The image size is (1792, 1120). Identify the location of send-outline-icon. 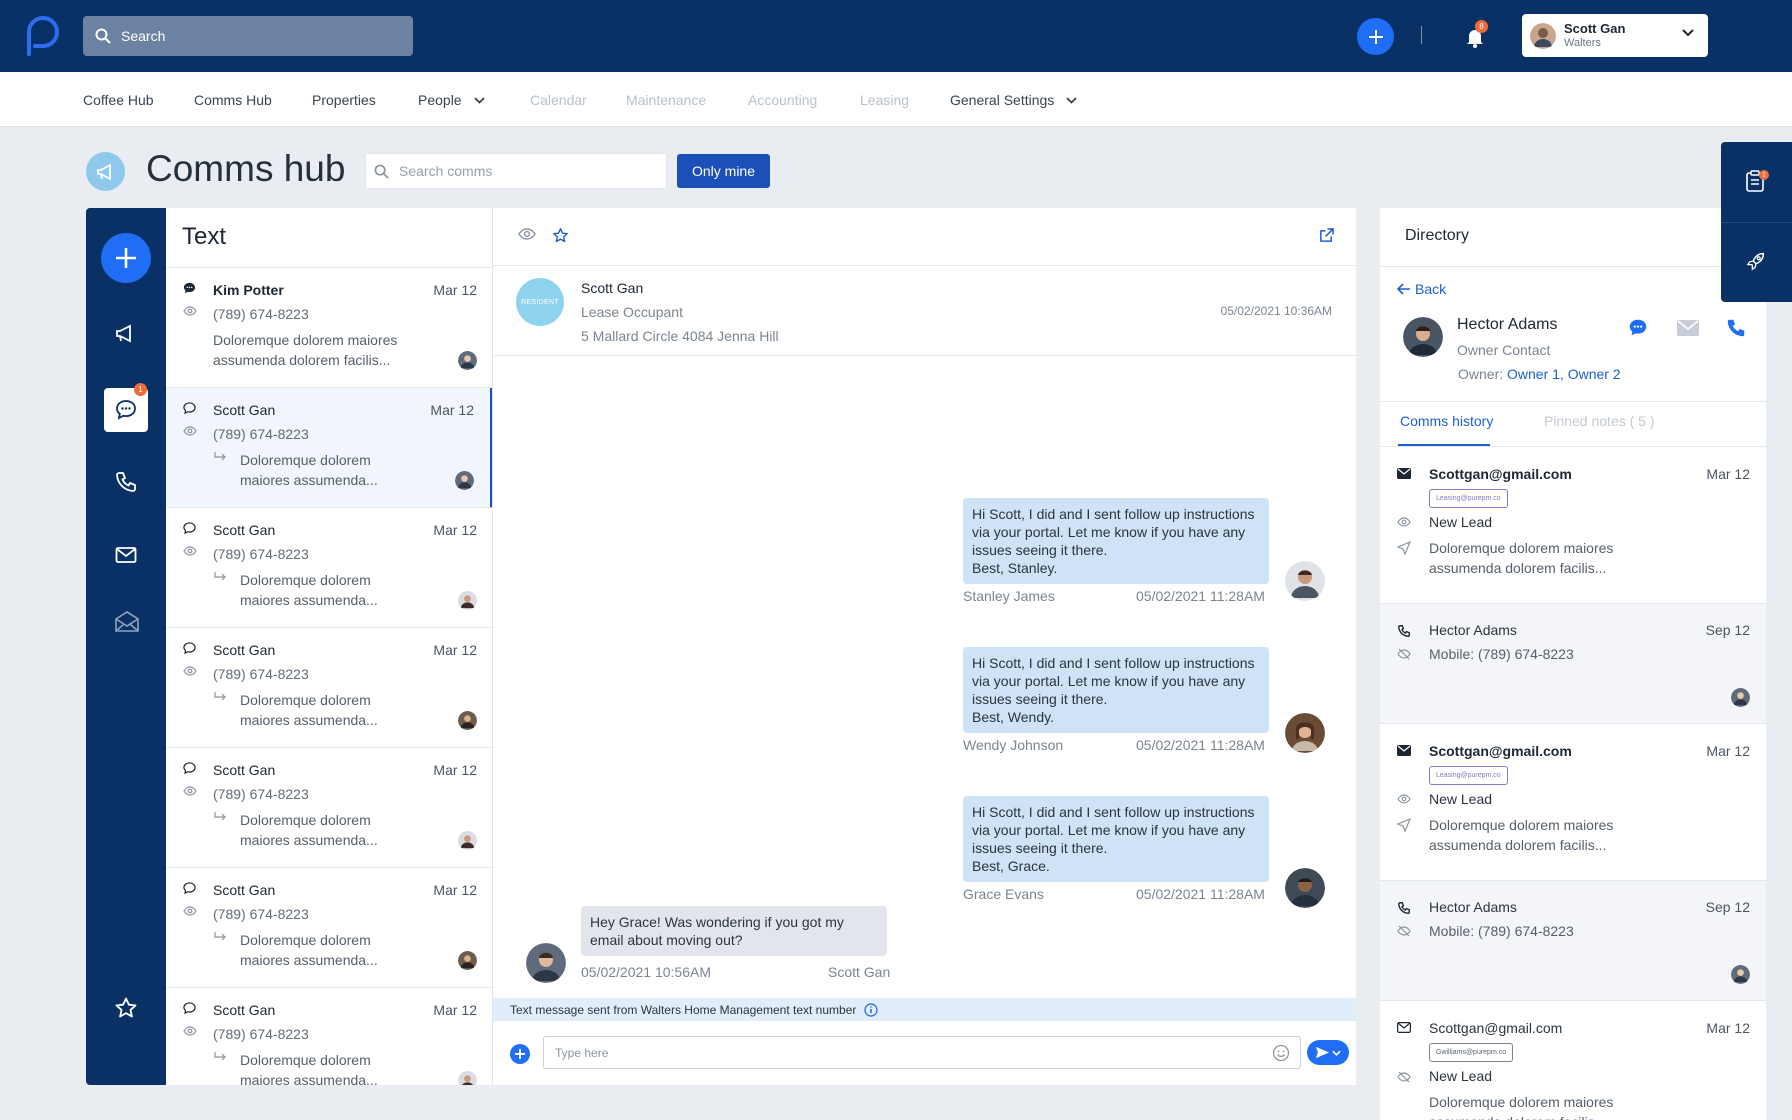
(1404, 548).